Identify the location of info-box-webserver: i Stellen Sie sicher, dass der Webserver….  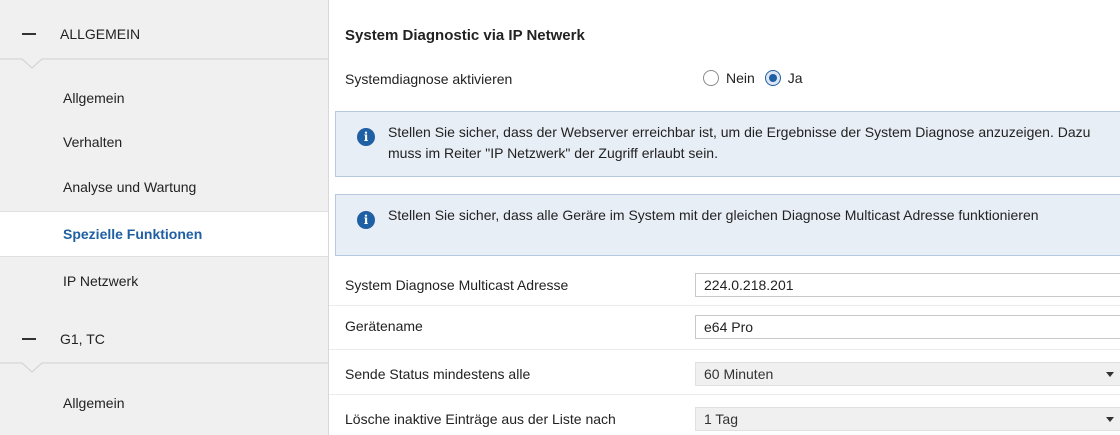
(727, 144).